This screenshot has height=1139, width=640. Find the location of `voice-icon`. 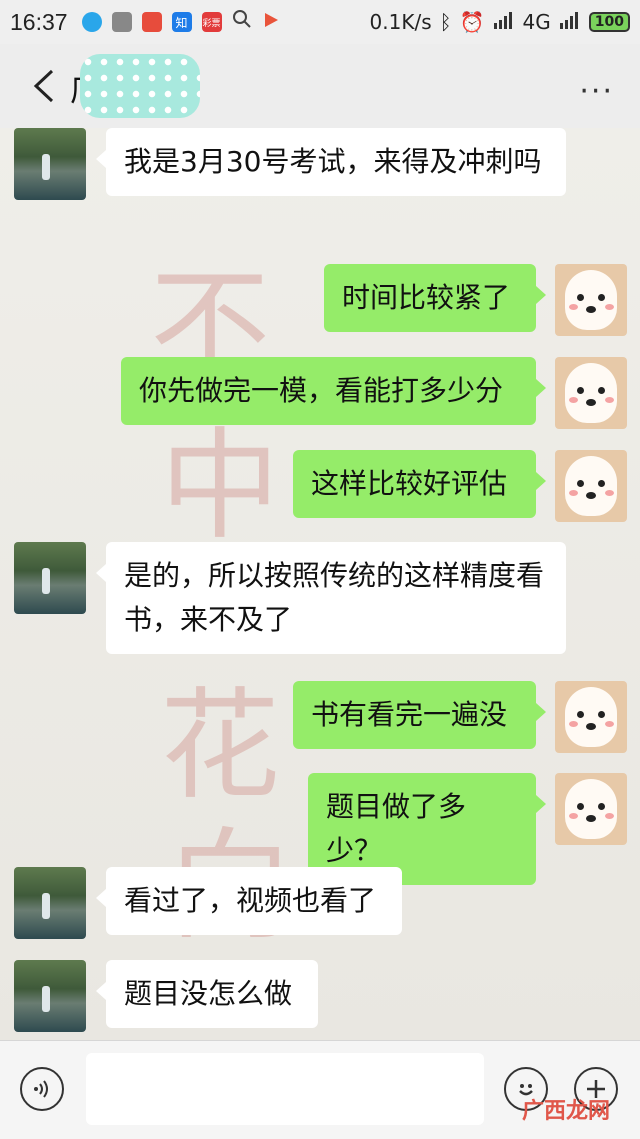

voice-icon is located at coordinates (41, 1089).